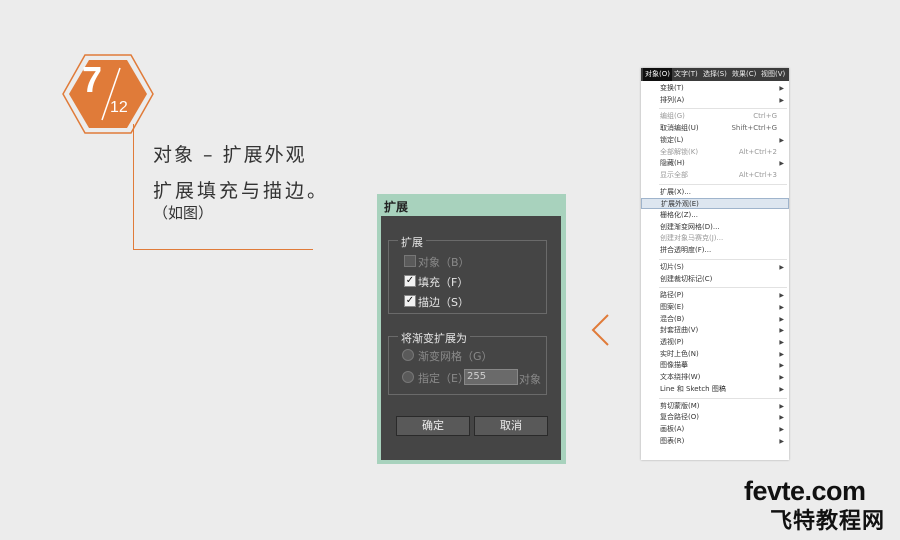 The width and height of the screenshot is (900, 540). Describe the element at coordinates (715, 365) in the screenshot. I see `menu-item: 图像描摹 ▶` at that location.